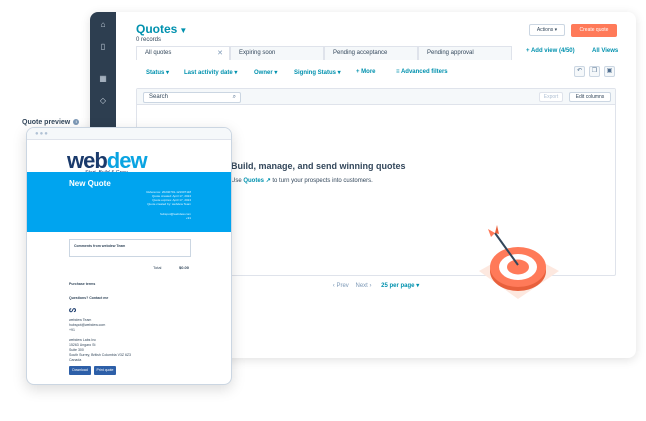 This screenshot has width=646, height=421. Describe the element at coordinates (76, 350) in the screenshot. I see `company-line: Suite 300` at that location.